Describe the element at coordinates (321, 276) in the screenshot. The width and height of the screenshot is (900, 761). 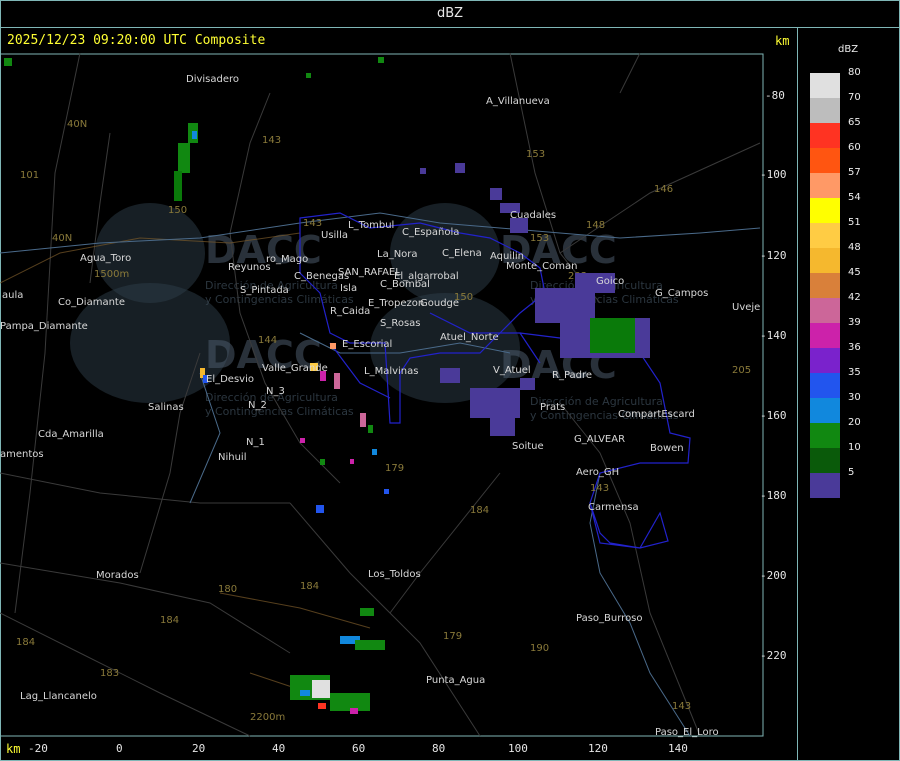
I see `place-label: C_Benegas` at that location.